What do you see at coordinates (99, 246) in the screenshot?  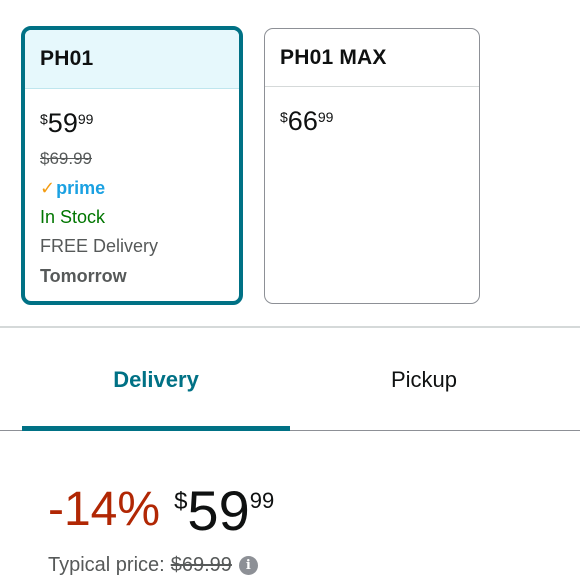 I see `delivery-info: FREE Delivery` at bounding box center [99, 246].